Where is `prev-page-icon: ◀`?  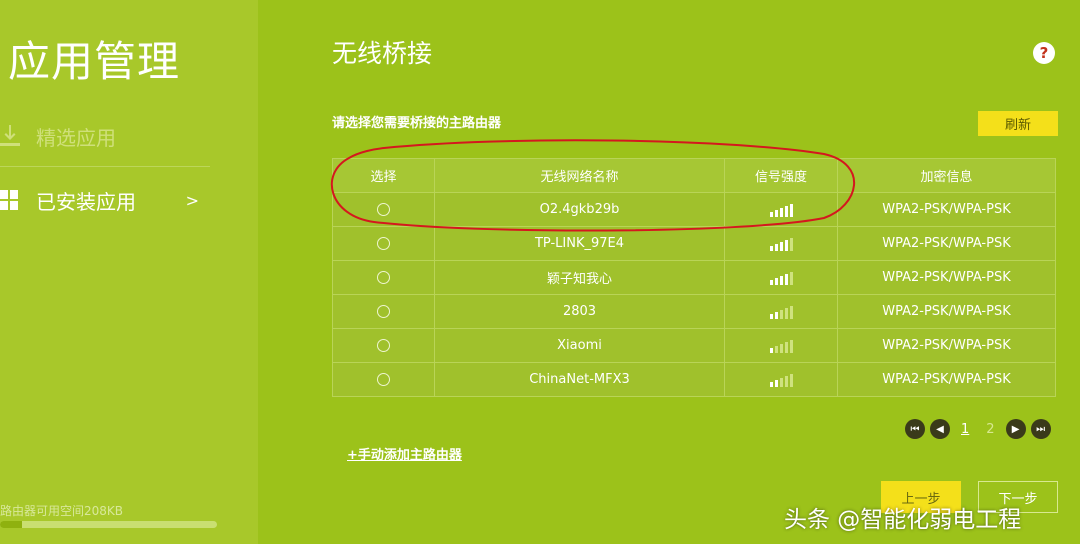 prev-page-icon: ◀ is located at coordinates (940, 429).